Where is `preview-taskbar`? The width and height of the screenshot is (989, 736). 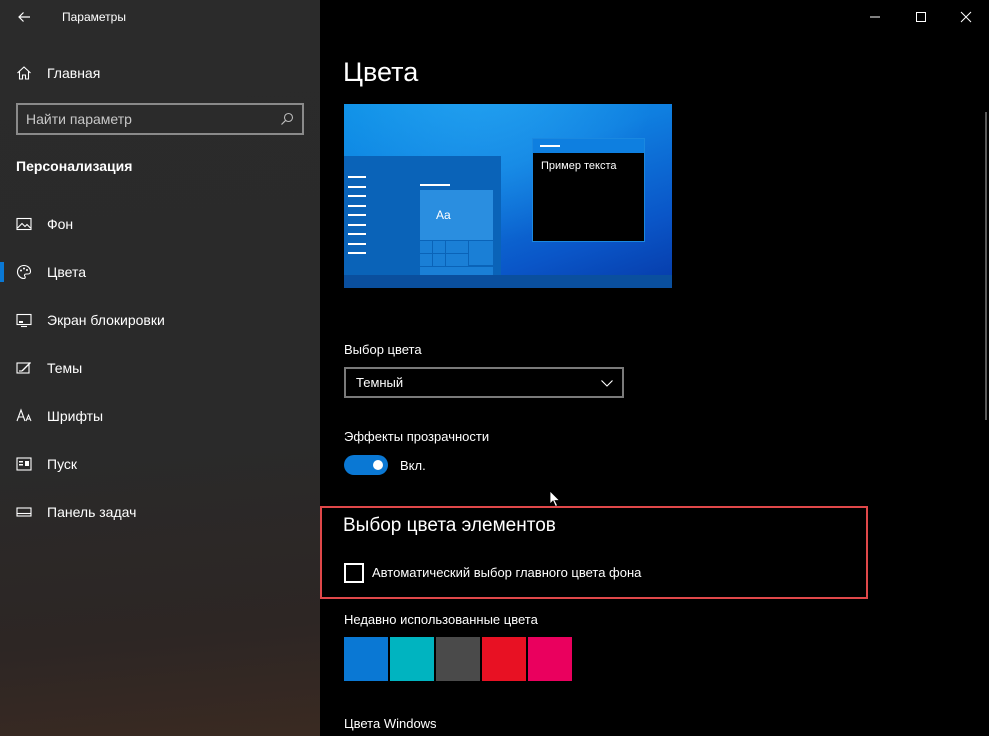
preview-taskbar is located at coordinates (508, 281).